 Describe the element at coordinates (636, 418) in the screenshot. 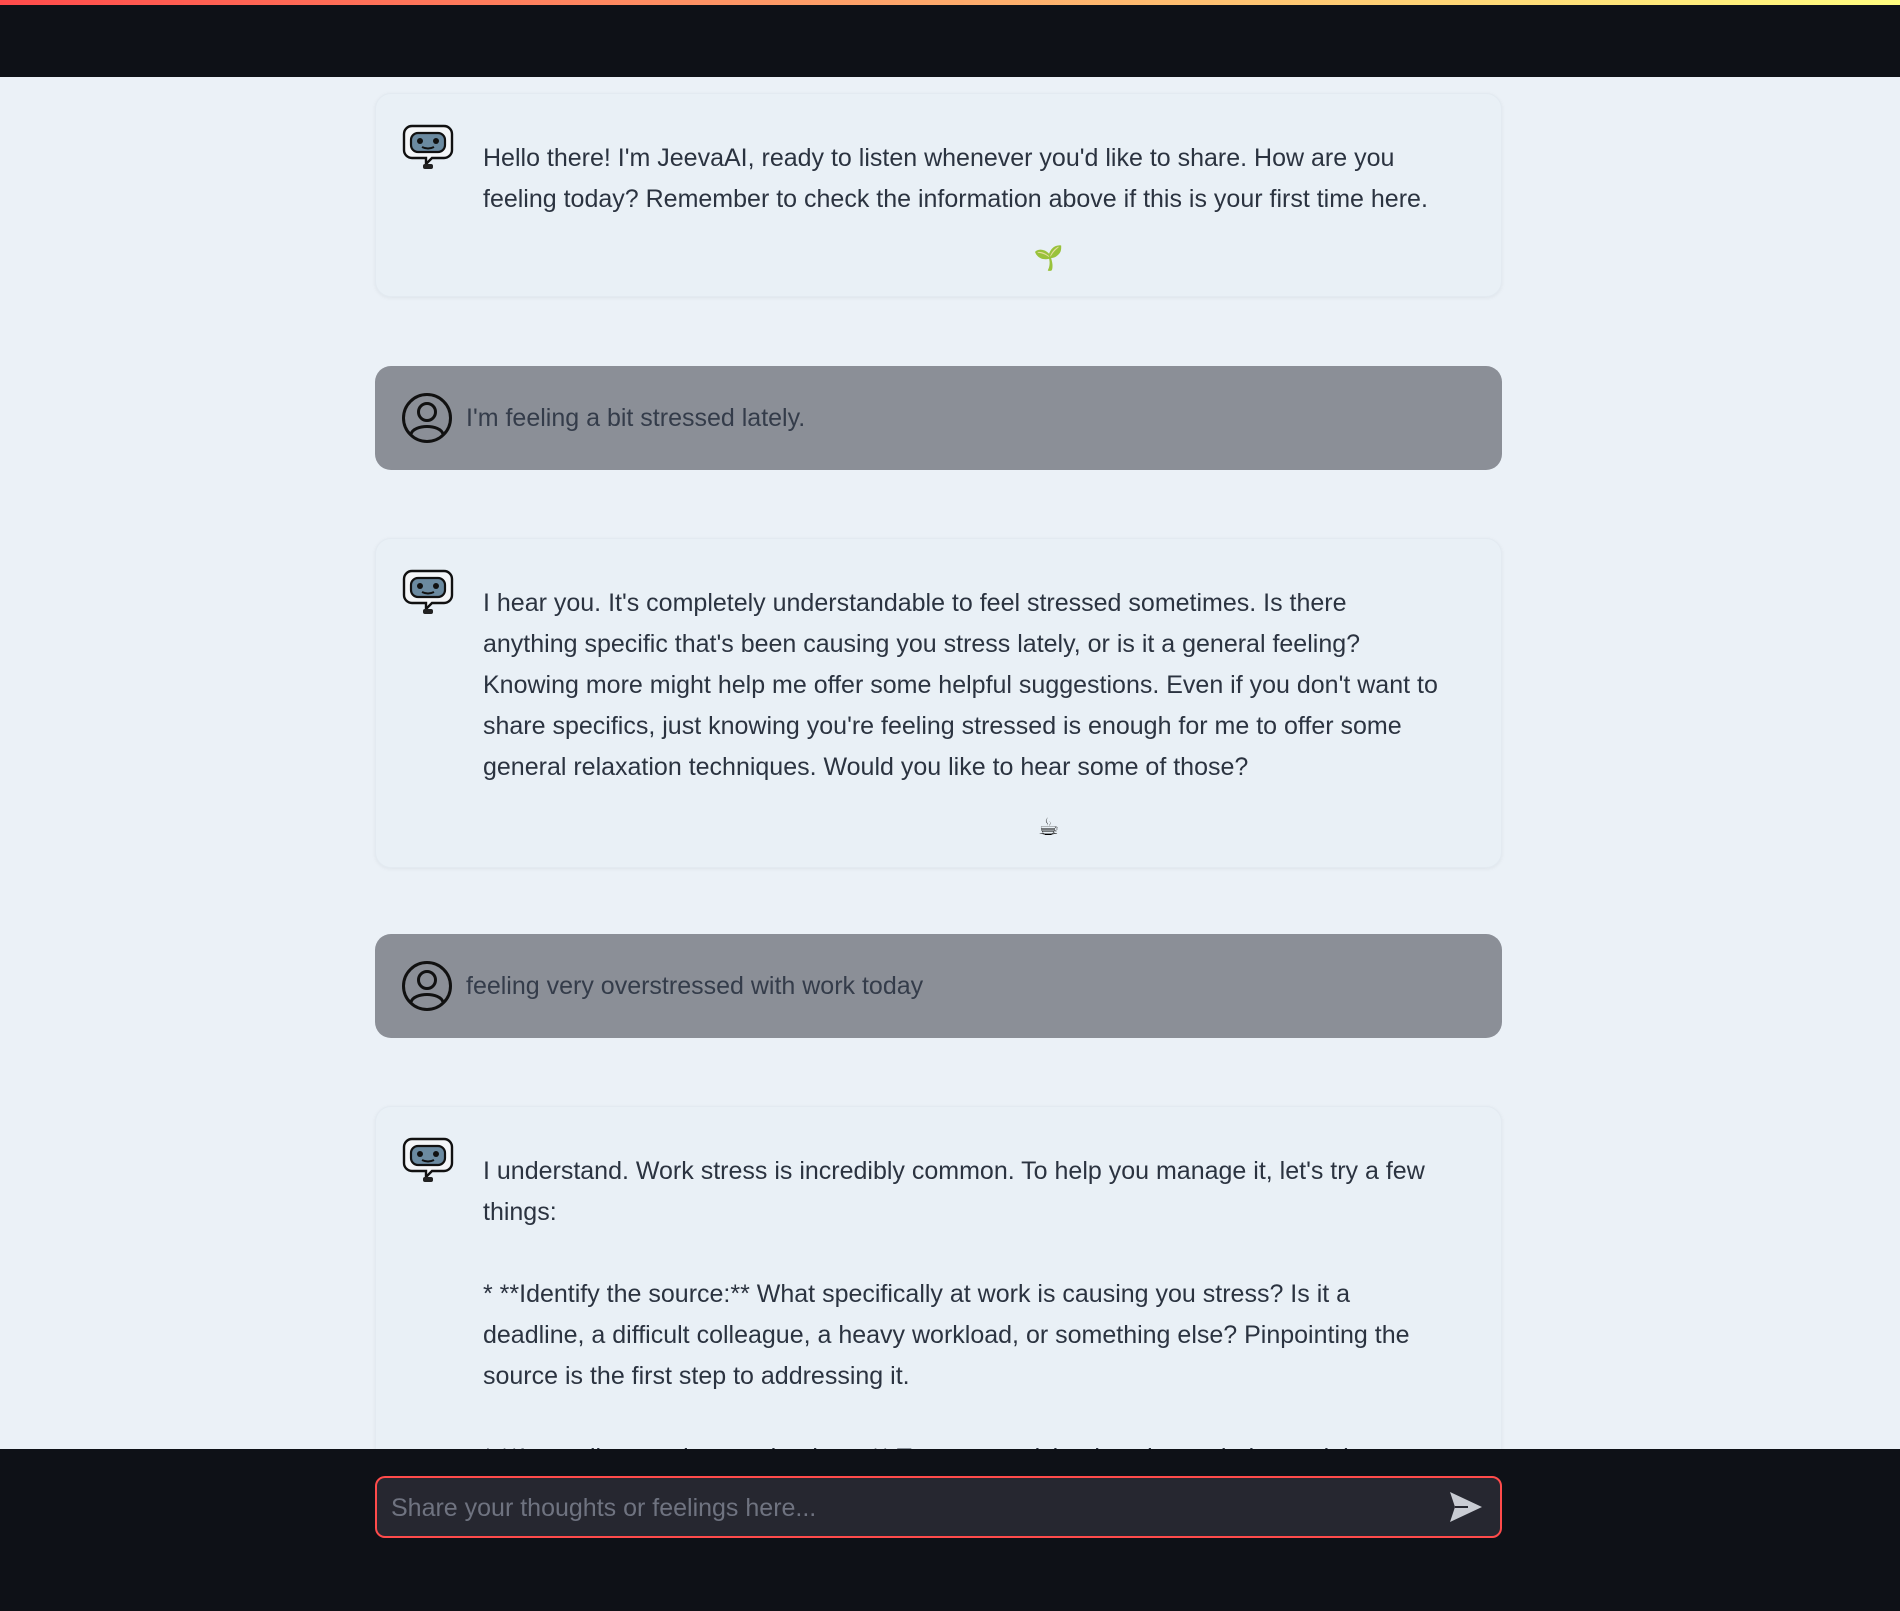

I see `message-text: I'm feeling a bit stressed lately.` at that location.